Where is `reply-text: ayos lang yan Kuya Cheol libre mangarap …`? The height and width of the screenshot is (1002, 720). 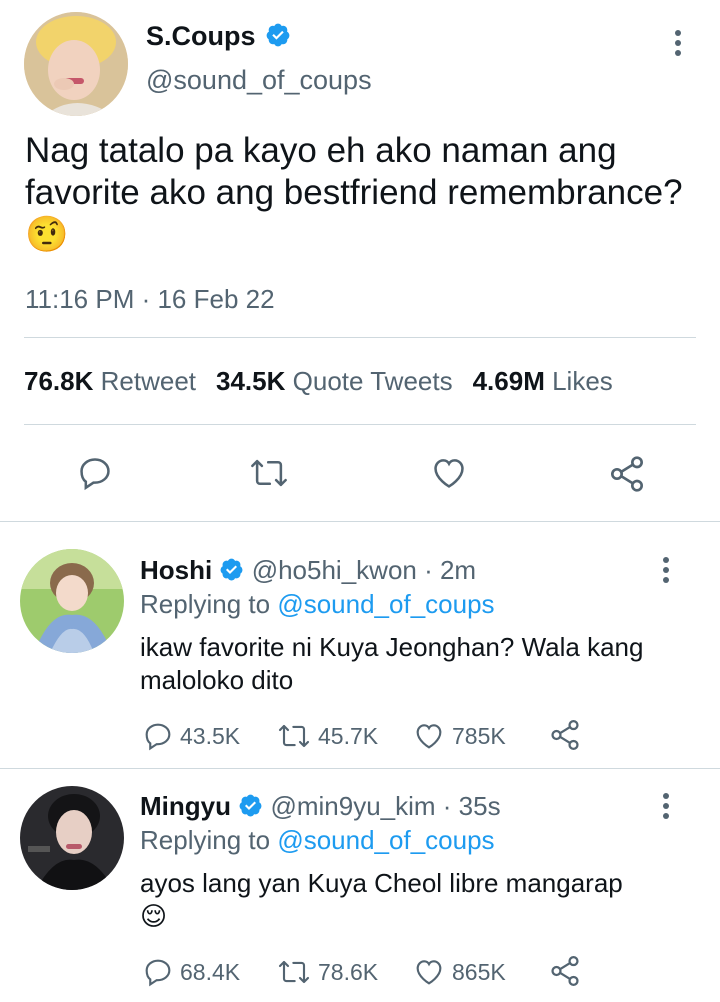
reply-text: ayos lang yan Kuya Cheol libre mangarap … is located at coordinates (400, 900).